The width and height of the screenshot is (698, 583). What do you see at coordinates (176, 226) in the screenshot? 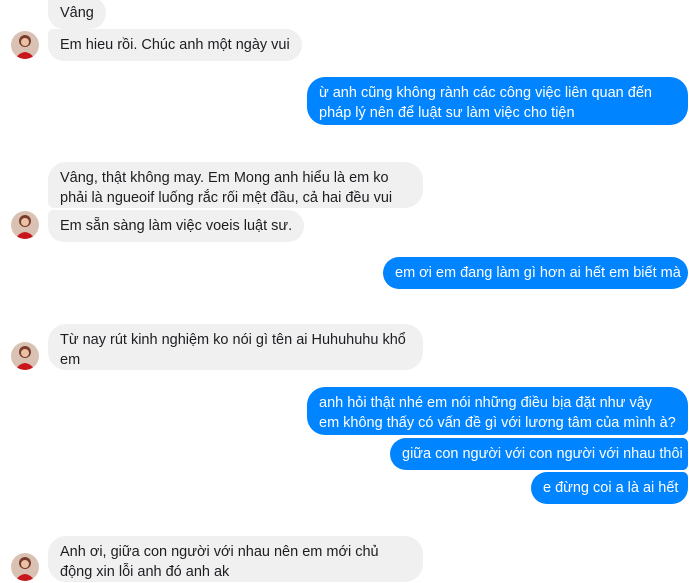
I see `incoming-message: Em sẵn sàng làm việc voeis luật sư.` at bounding box center [176, 226].